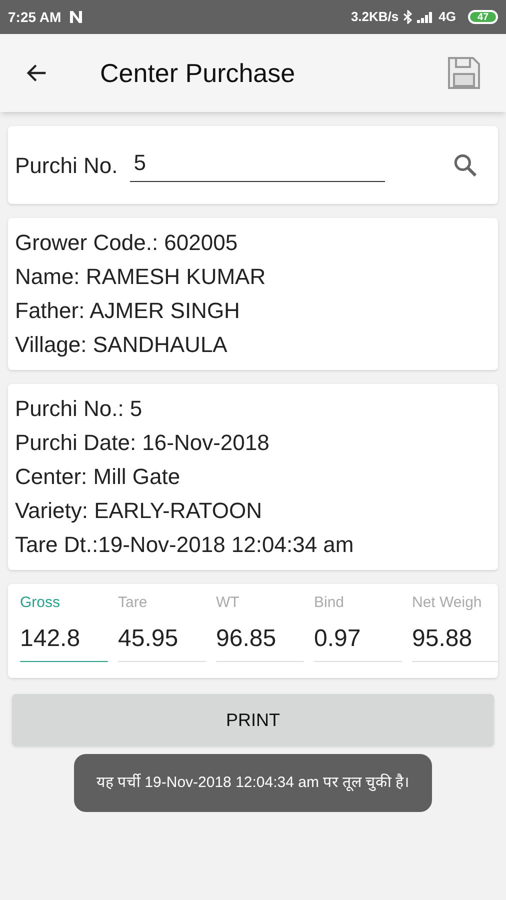  Describe the element at coordinates (455, 641) in the screenshot. I see `weight-field: 95.88` at that location.